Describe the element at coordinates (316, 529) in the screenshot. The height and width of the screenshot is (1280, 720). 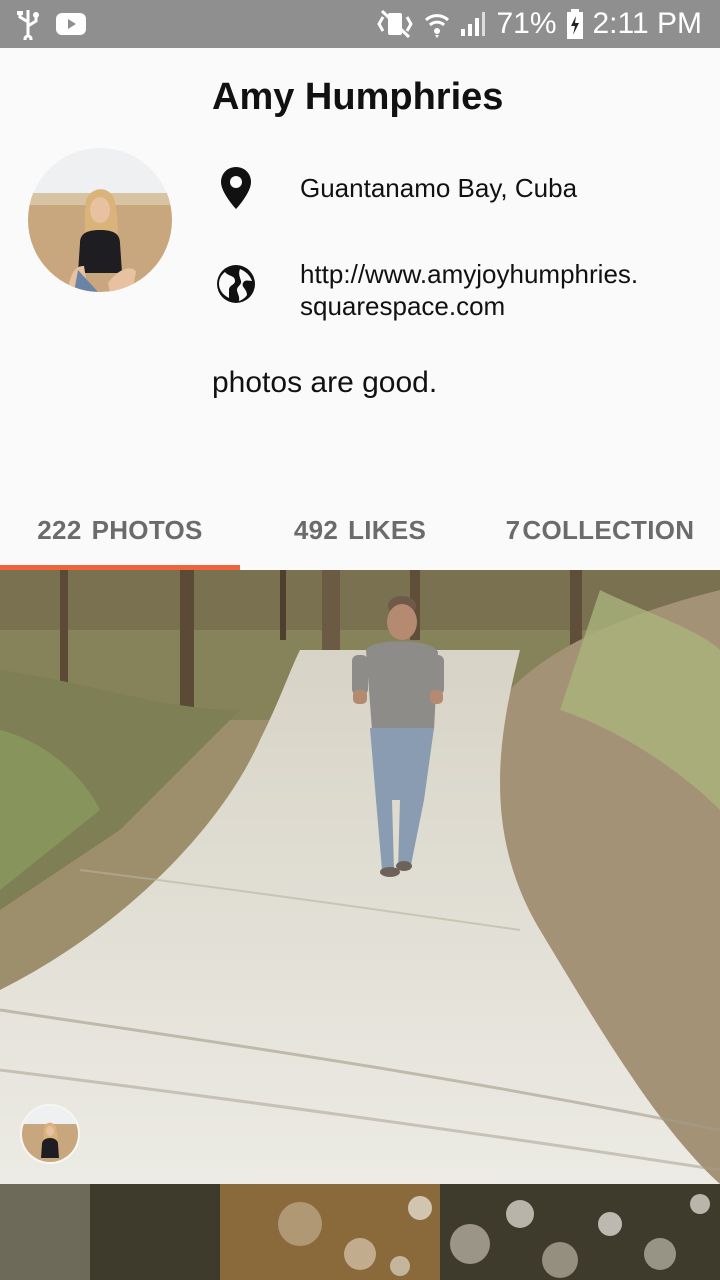
I see `tab-likes-count: 492` at that location.